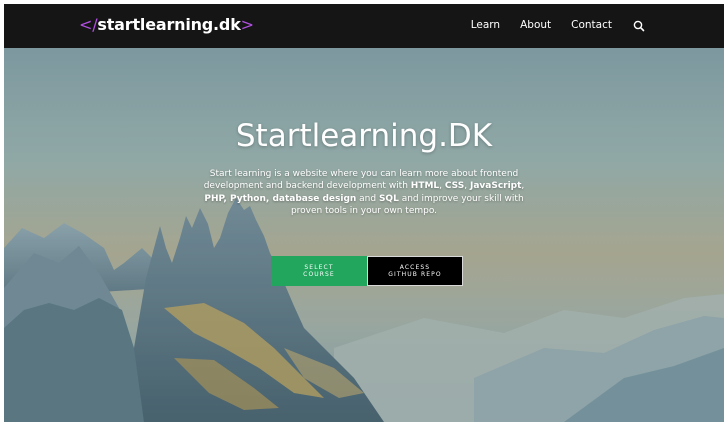 This screenshot has height=426, width=728. I want to click on desc-sep-3: ,, so click(523, 186).